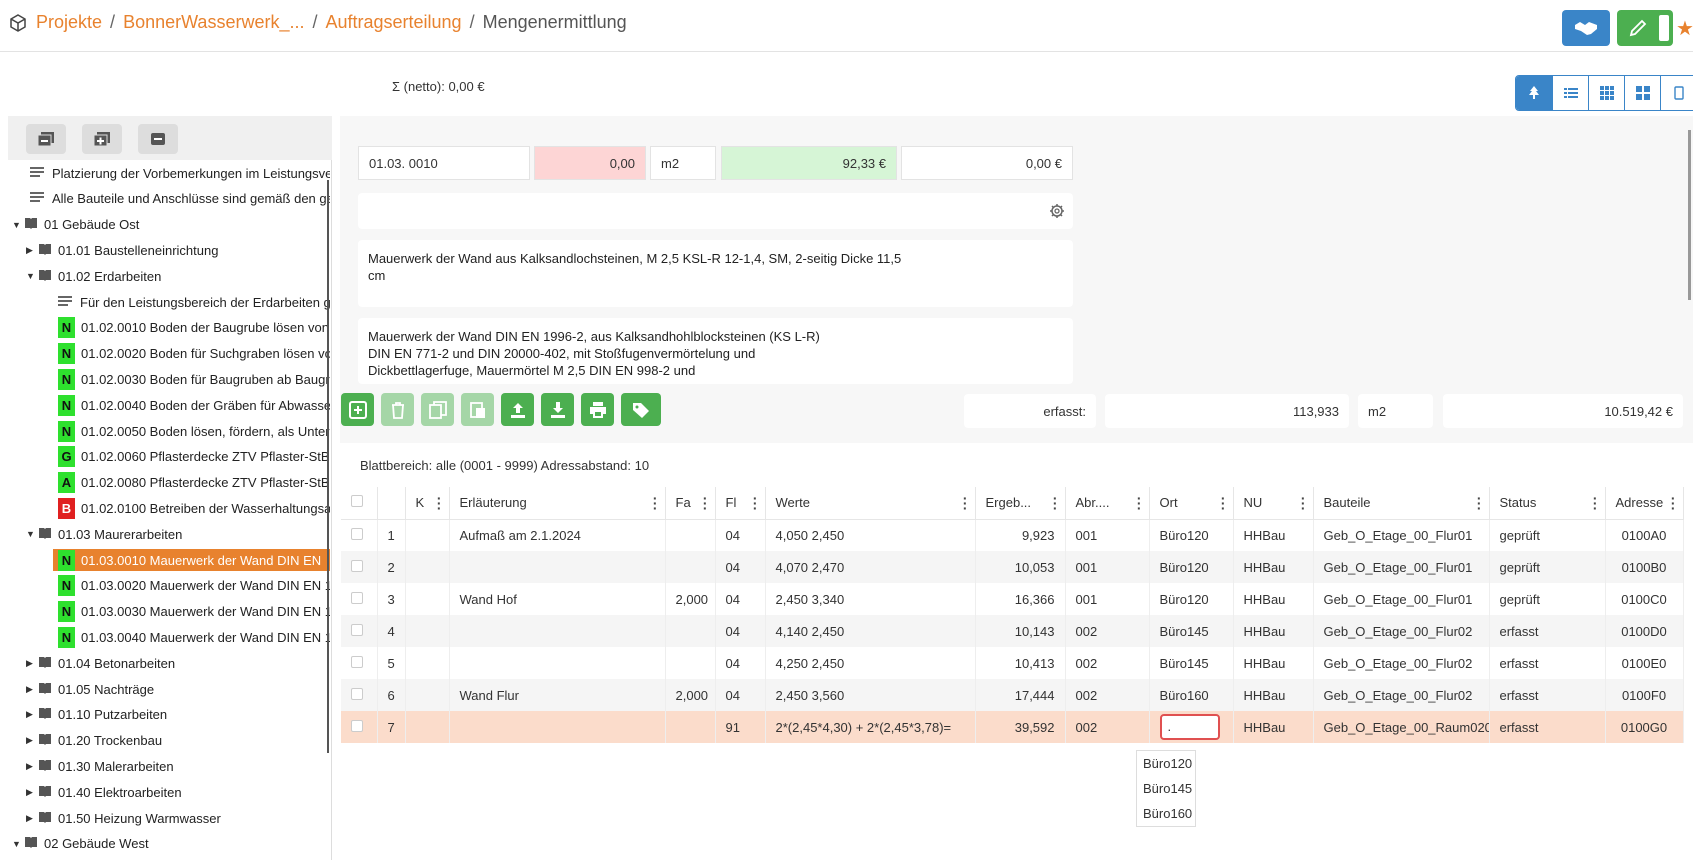 The width and height of the screenshot is (1693, 860). I want to click on cell-erl: Aufmaß am 2.1.2024, so click(557, 535).